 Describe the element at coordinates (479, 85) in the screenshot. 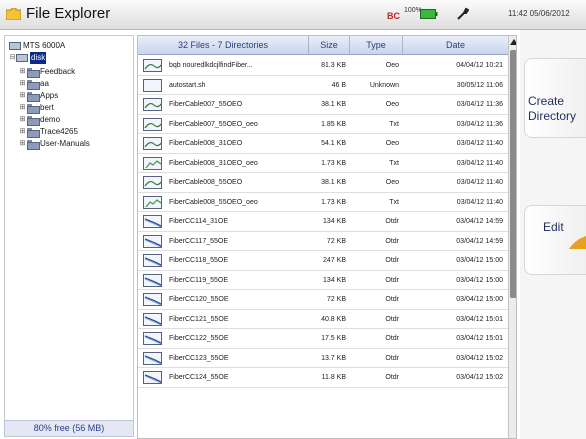

I see `file-date: 30/05/12 11:06` at that location.